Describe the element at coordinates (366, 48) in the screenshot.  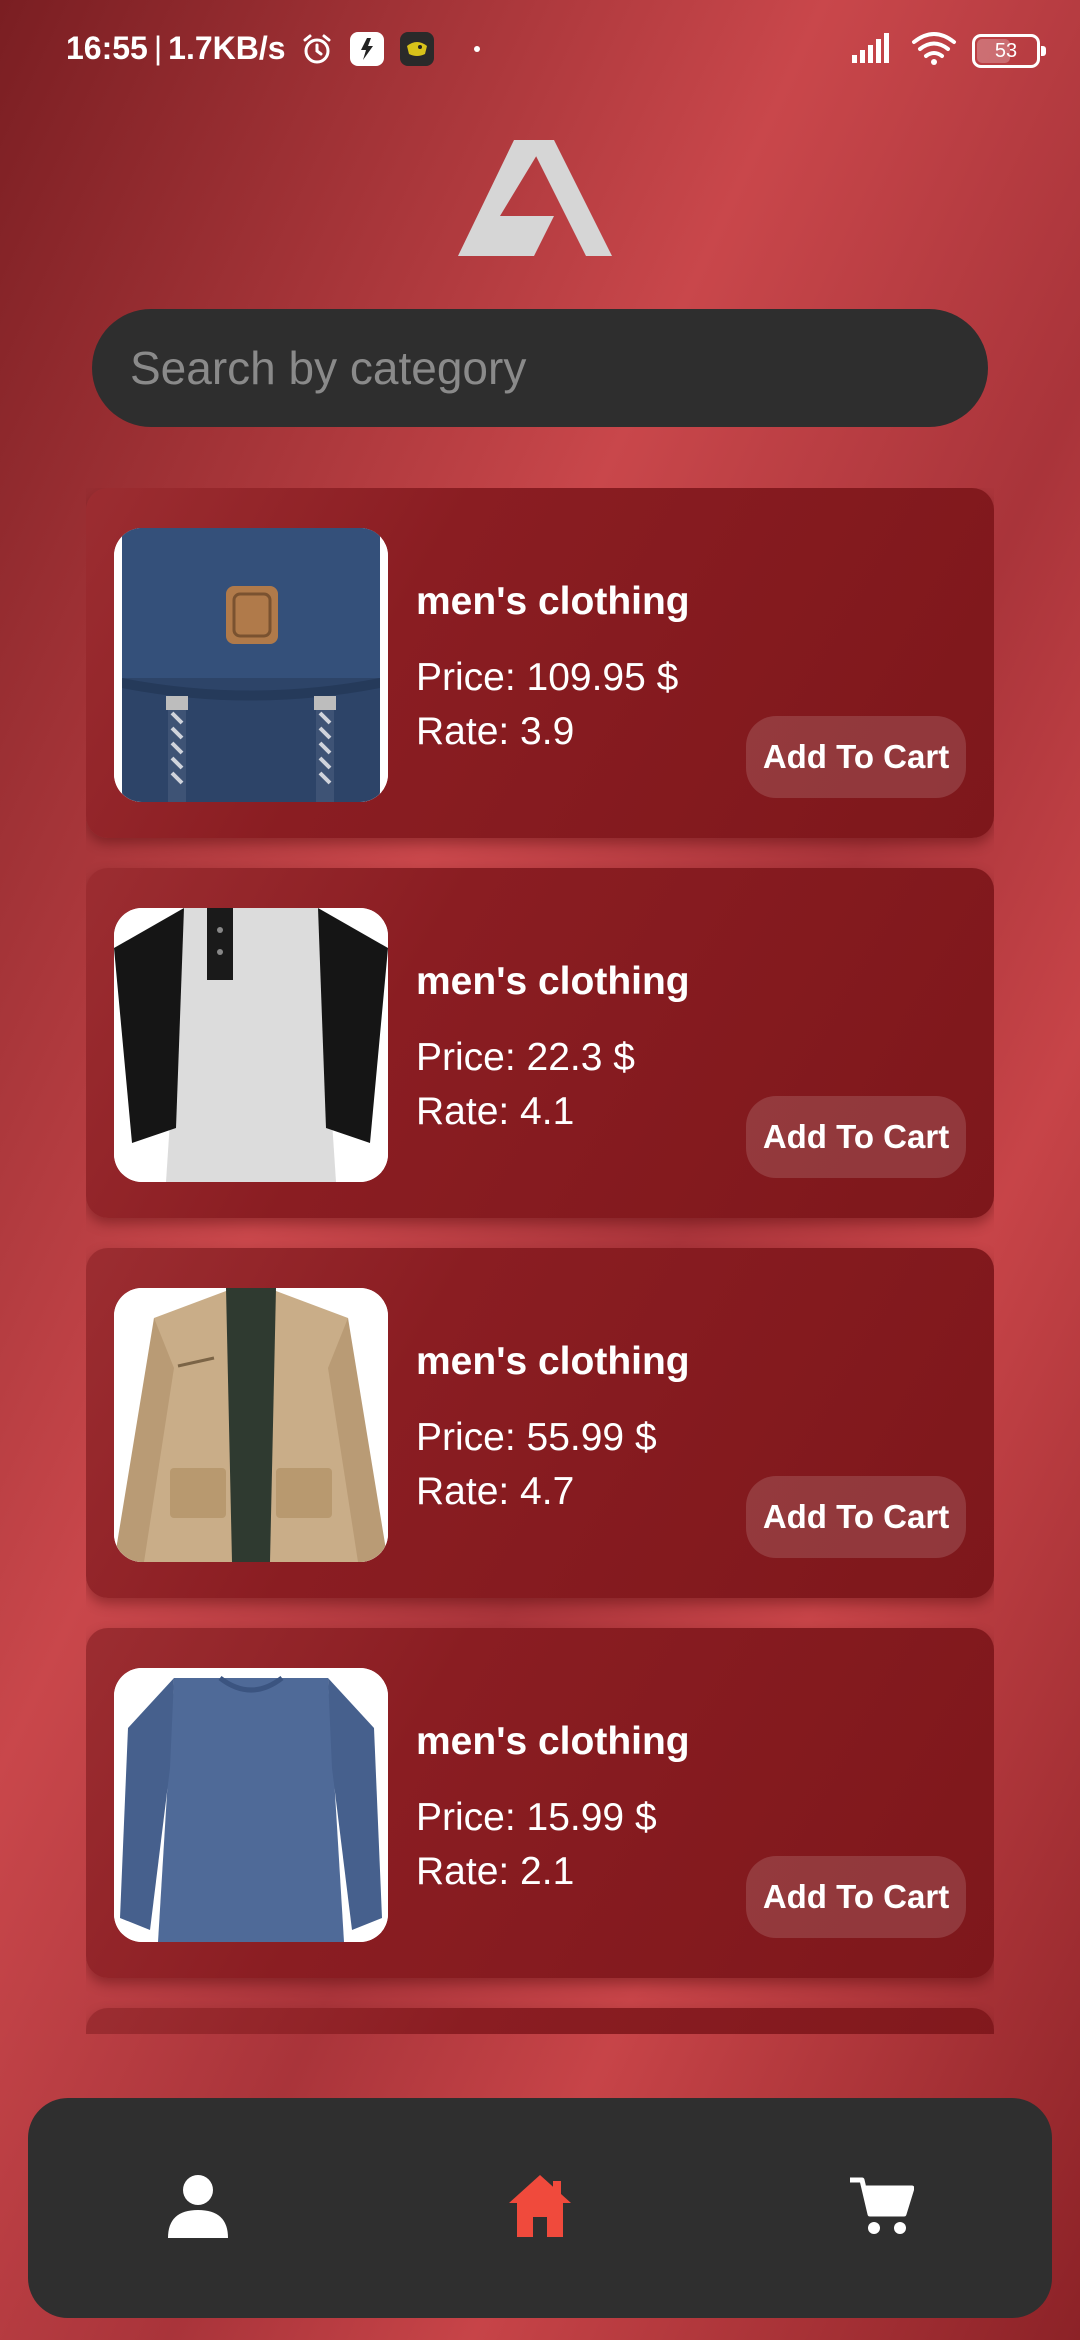
I see `app-notification-icon` at that location.